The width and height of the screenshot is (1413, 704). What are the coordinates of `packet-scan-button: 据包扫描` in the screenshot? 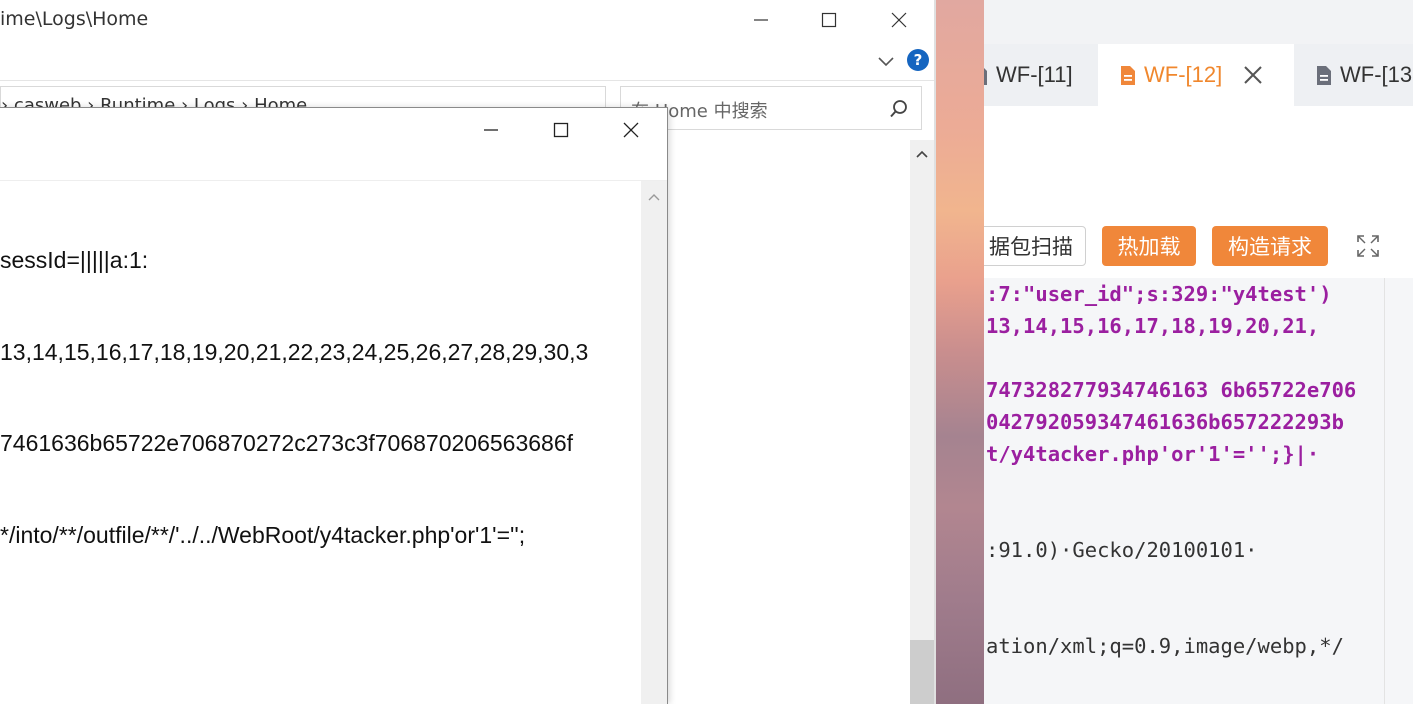 It's located at (1035, 246).